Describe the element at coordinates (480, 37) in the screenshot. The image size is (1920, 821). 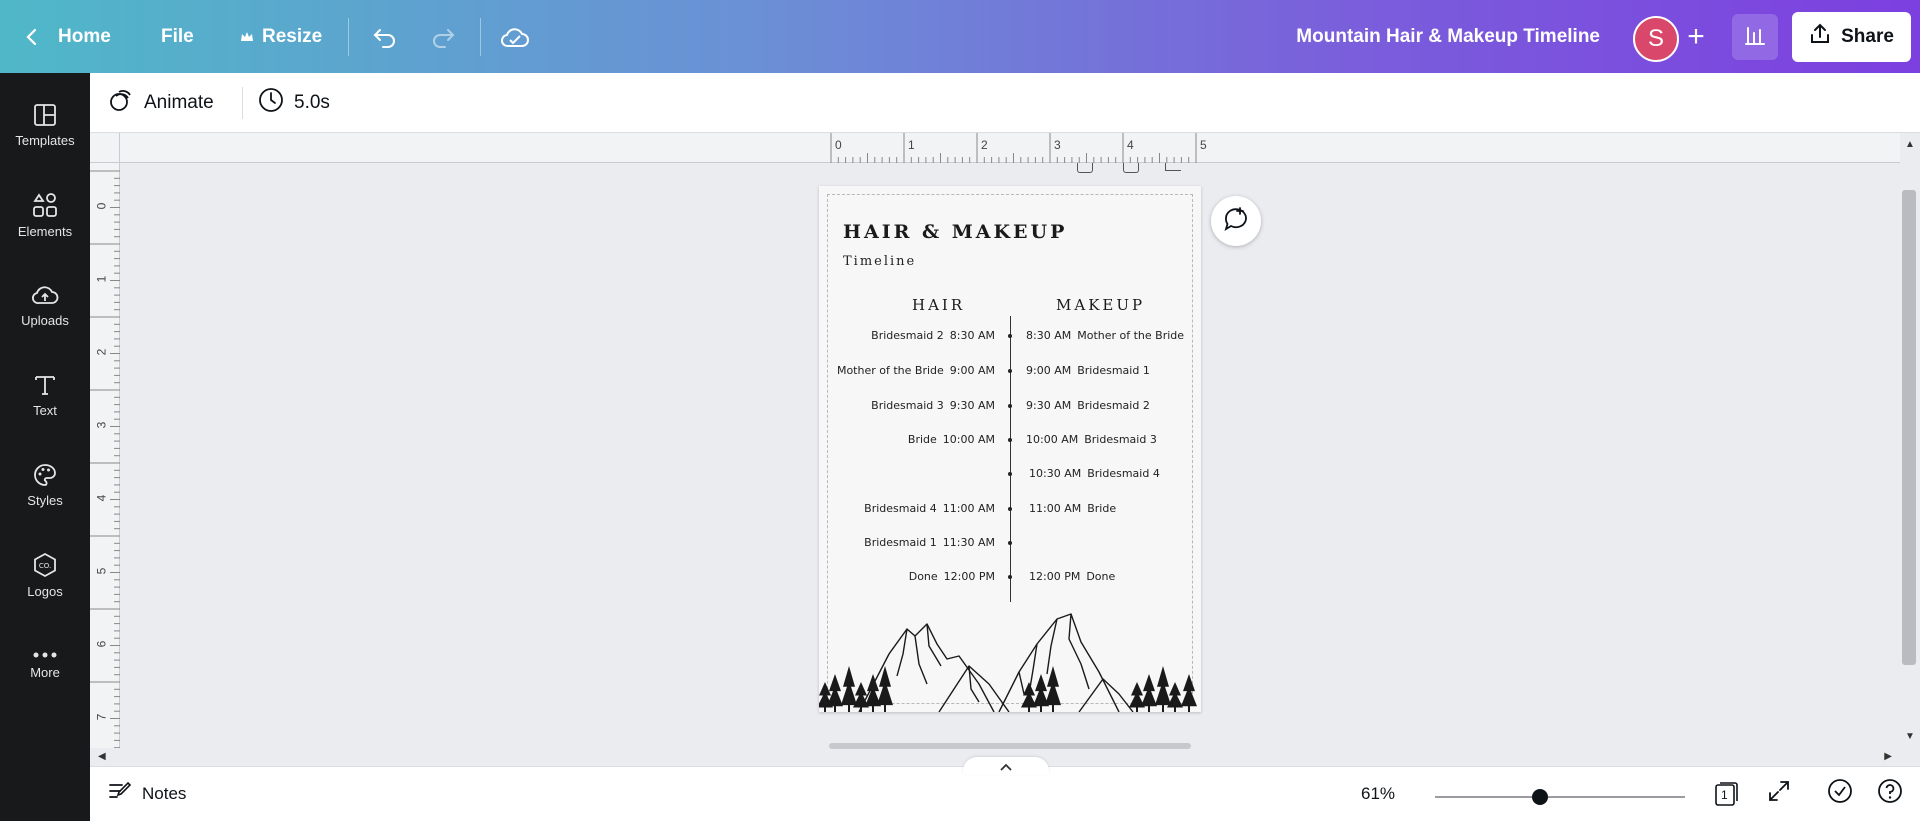
I see `divider` at that location.